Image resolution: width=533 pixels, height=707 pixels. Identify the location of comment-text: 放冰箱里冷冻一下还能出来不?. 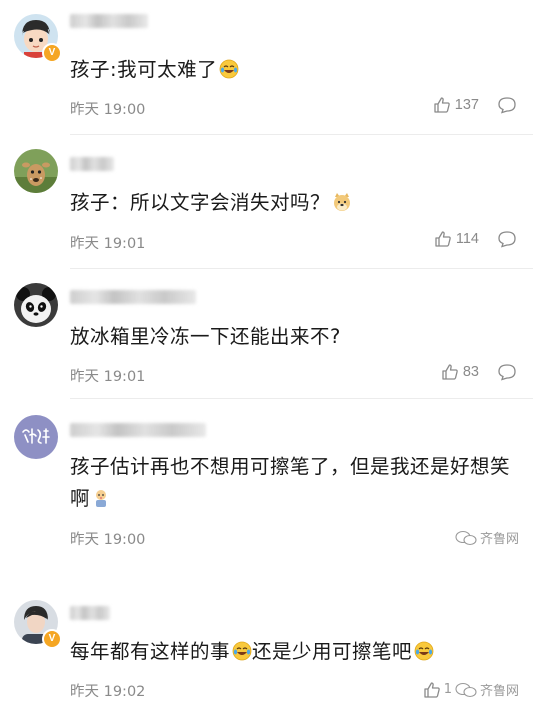
(292, 337).